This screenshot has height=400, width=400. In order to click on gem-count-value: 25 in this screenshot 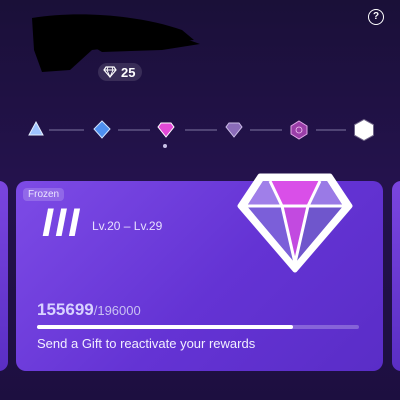, I will do `click(128, 72)`.